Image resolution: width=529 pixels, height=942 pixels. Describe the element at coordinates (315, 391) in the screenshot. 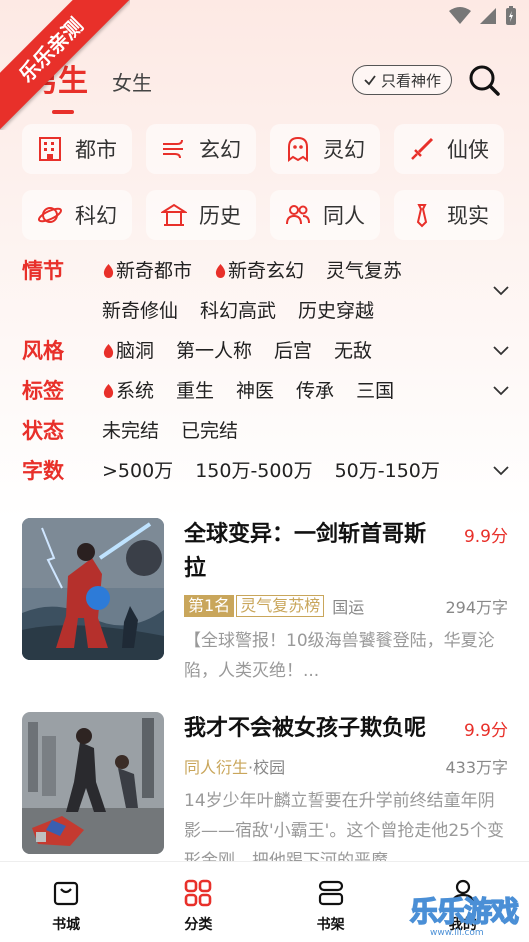

I see `filter-option: 传承` at that location.